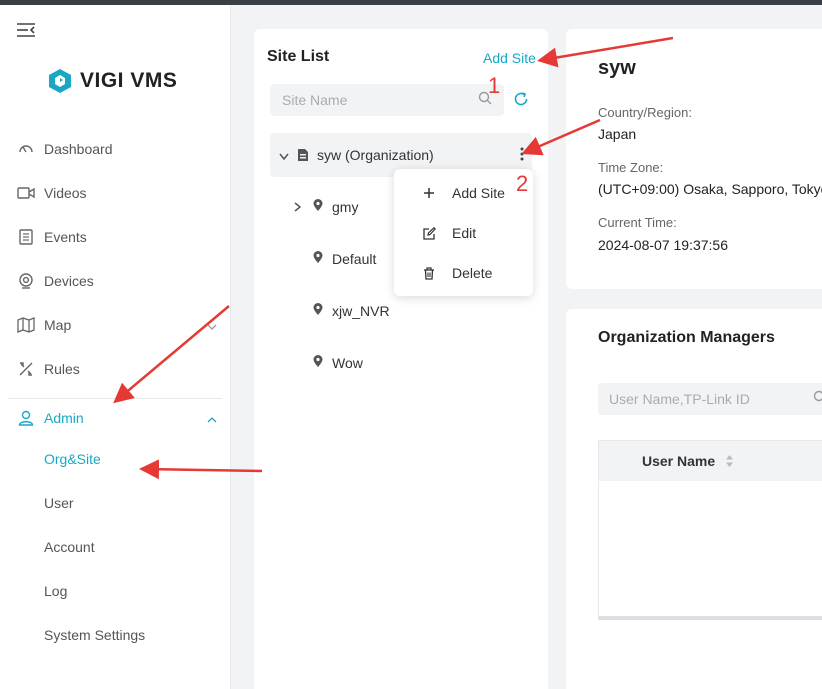 This screenshot has height=689, width=822. I want to click on nav-user: User, so click(59, 503).